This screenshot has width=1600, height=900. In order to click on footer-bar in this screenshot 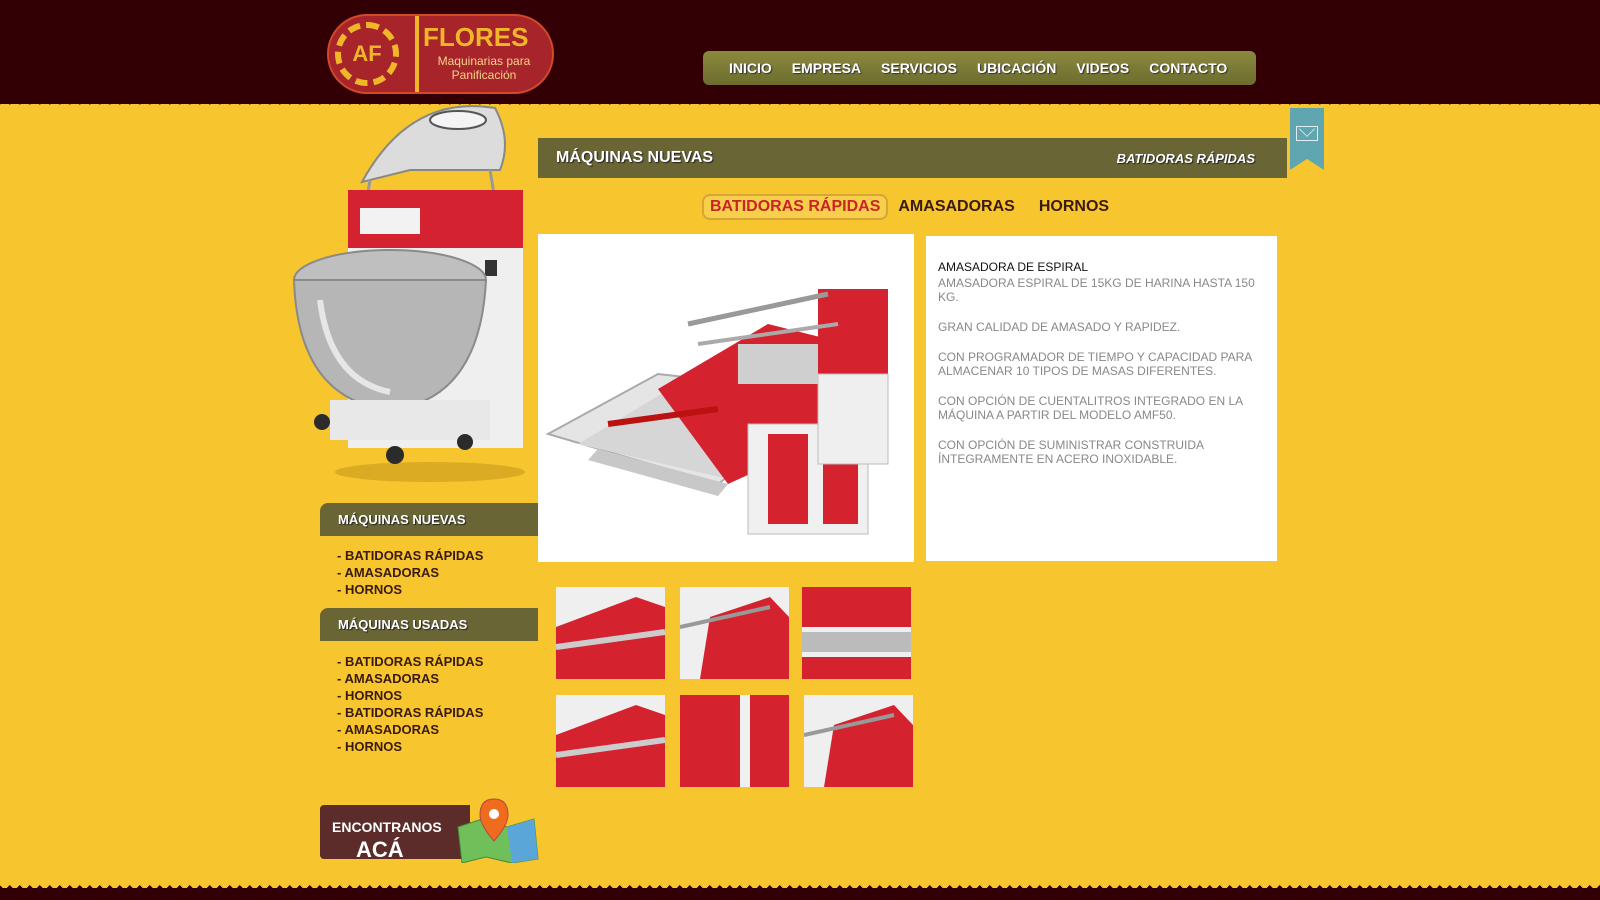, I will do `click(800, 894)`.